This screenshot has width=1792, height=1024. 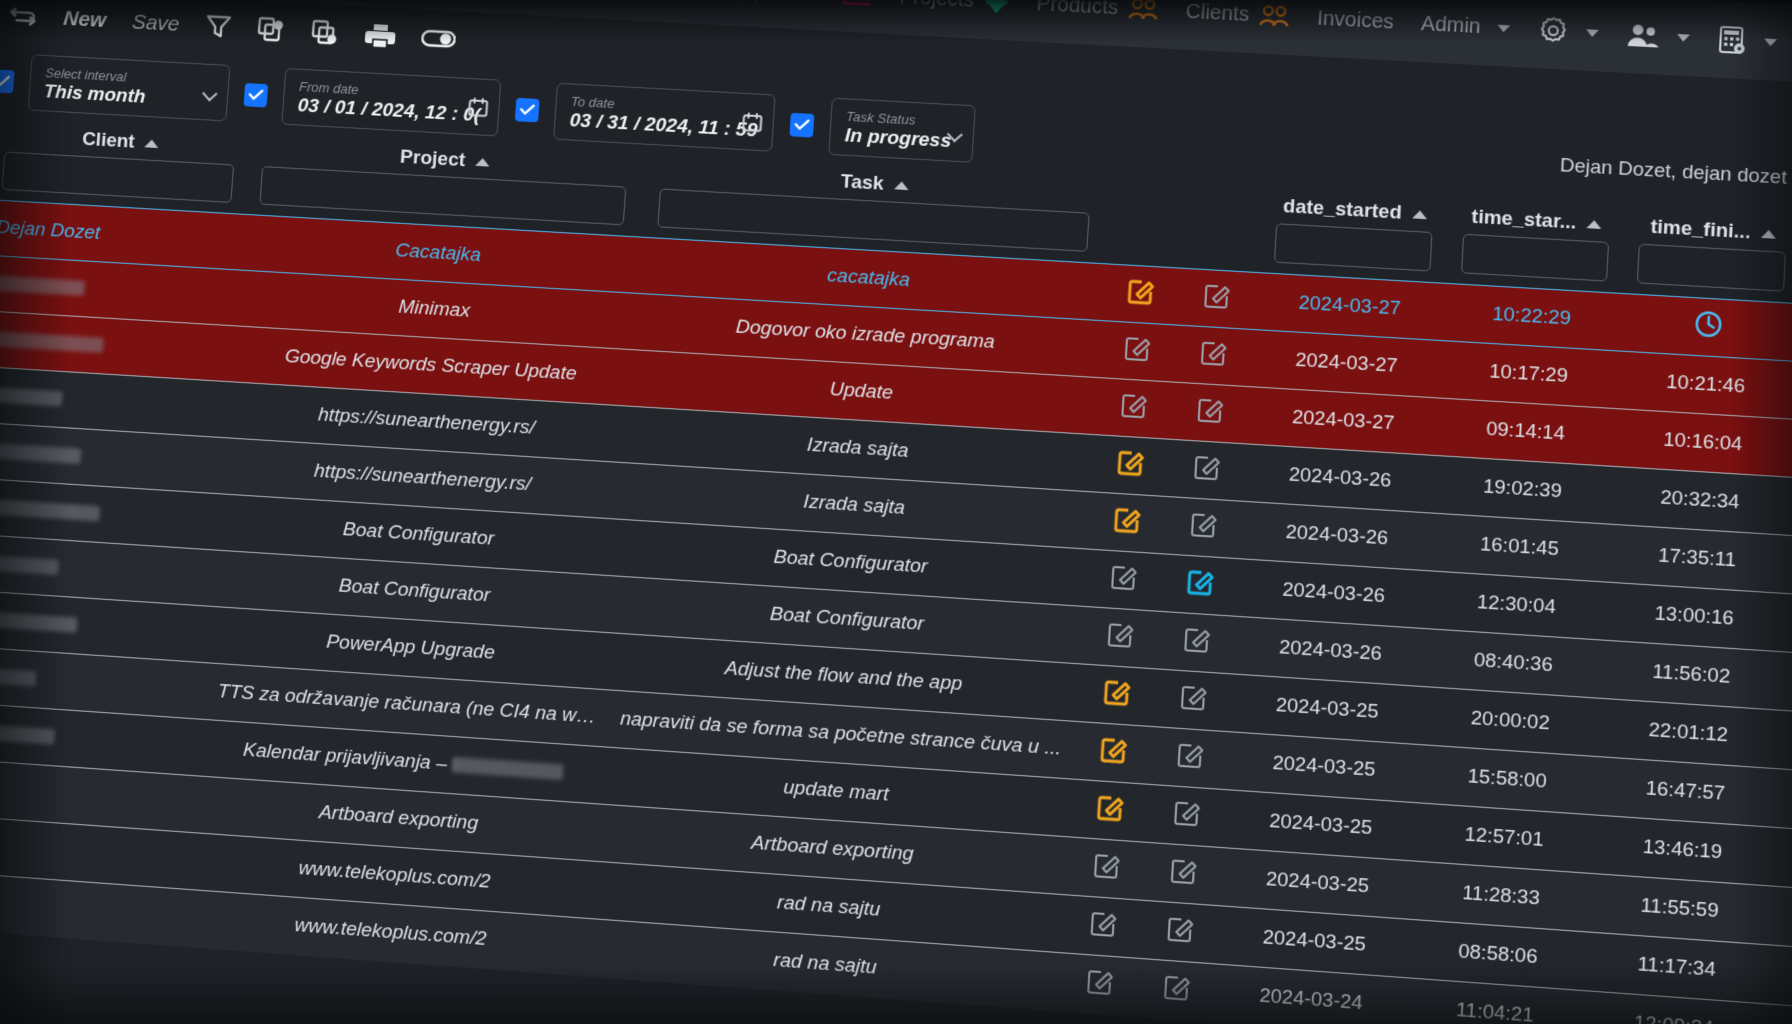 I want to click on new-button: New, so click(x=85, y=20).